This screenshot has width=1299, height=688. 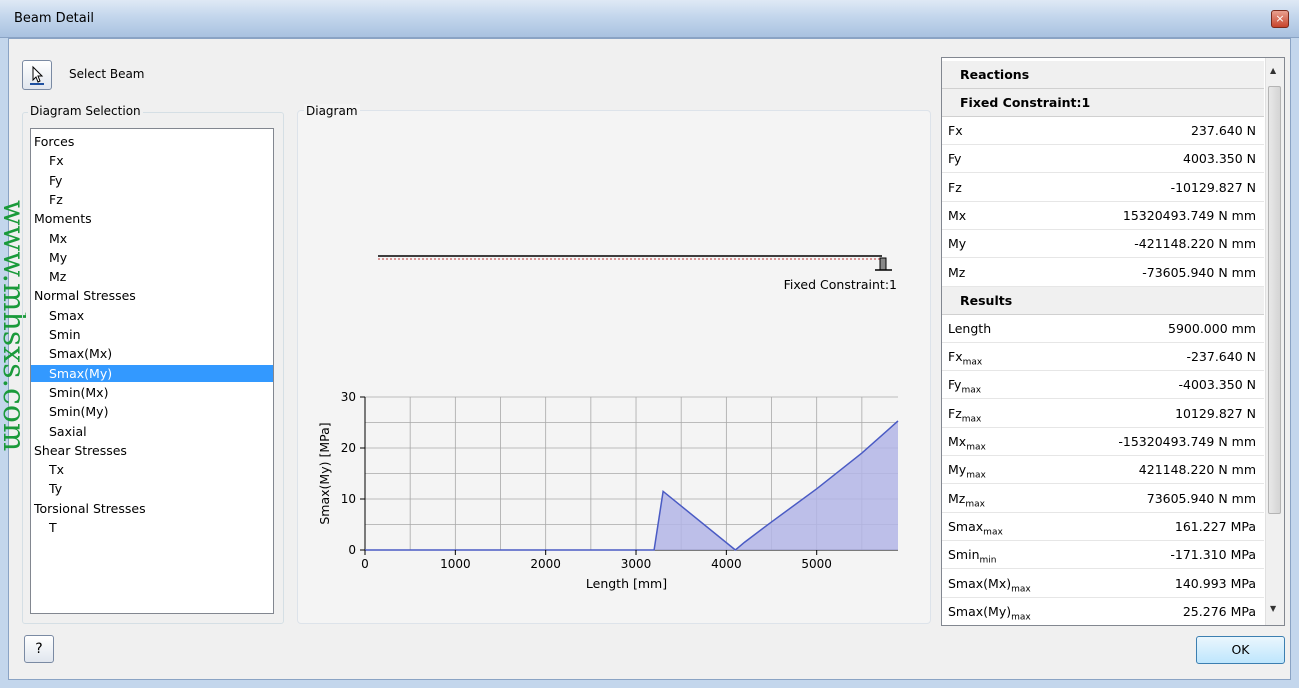 I want to click on property-row: Mz -73605.940 N mm, so click(x=1103, y=273).